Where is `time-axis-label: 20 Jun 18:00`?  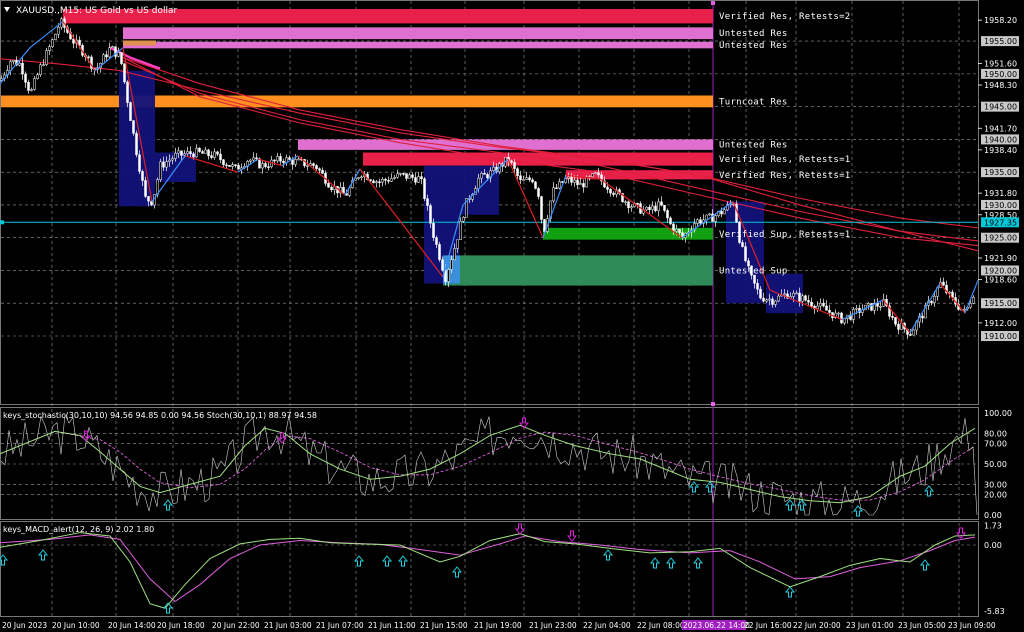 time-axis-label: 20 Jun 18:00 is located at coordinates (181, 625).